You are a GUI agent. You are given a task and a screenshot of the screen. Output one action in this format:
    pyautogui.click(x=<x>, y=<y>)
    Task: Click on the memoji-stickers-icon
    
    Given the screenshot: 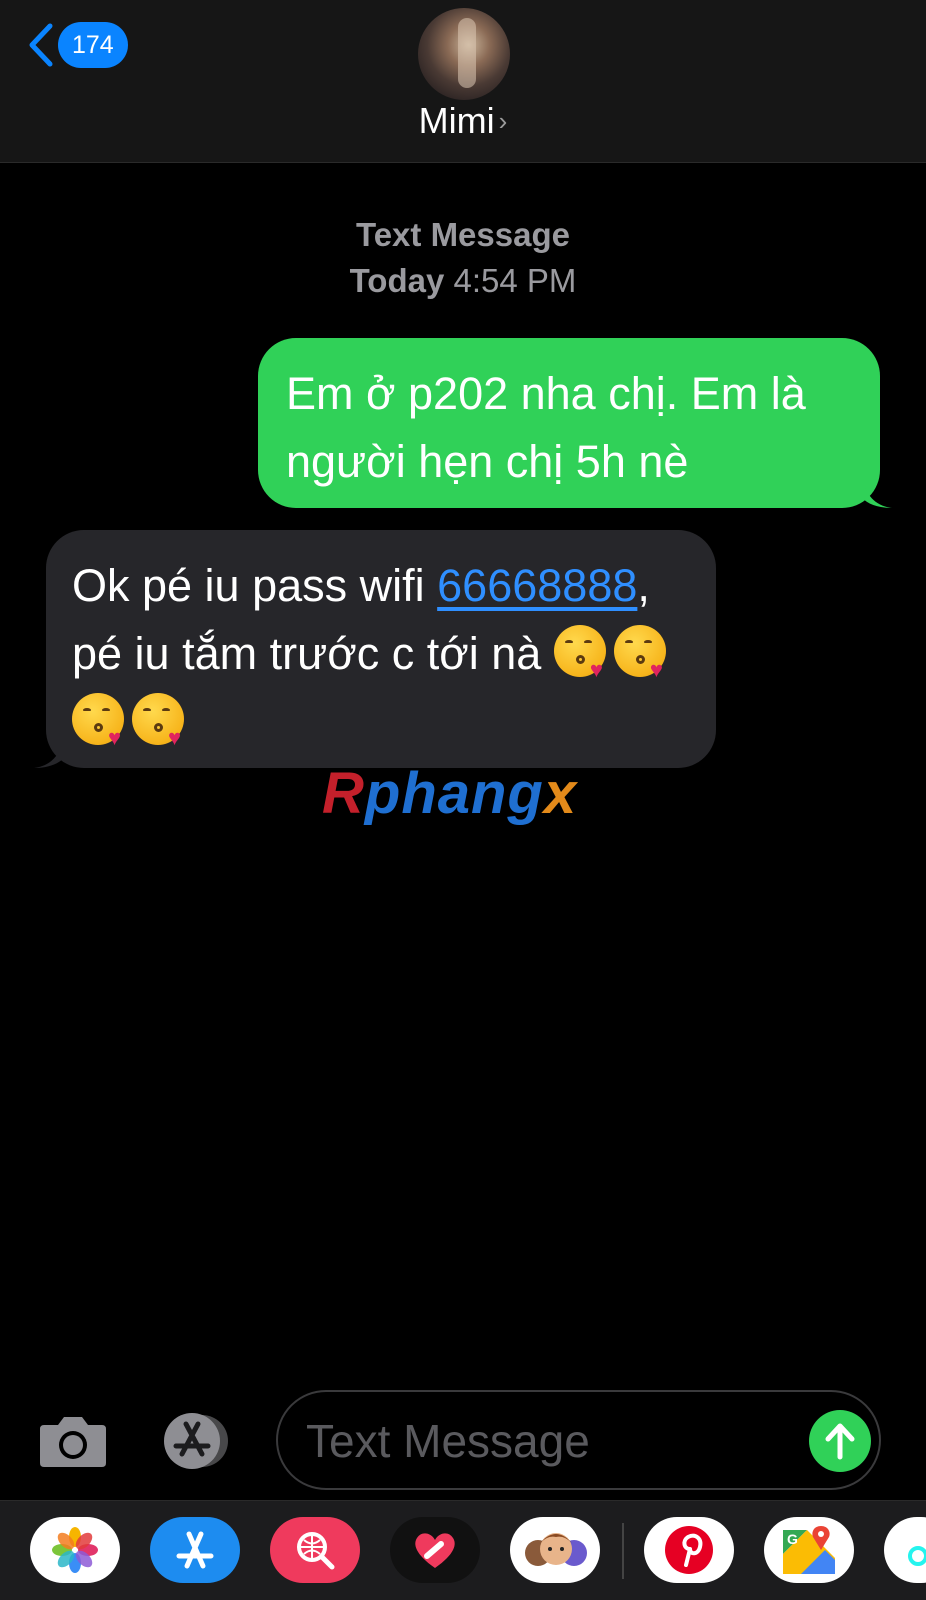 What is the action you would take?
    pyautogui.click(x=555, y=1550)
    